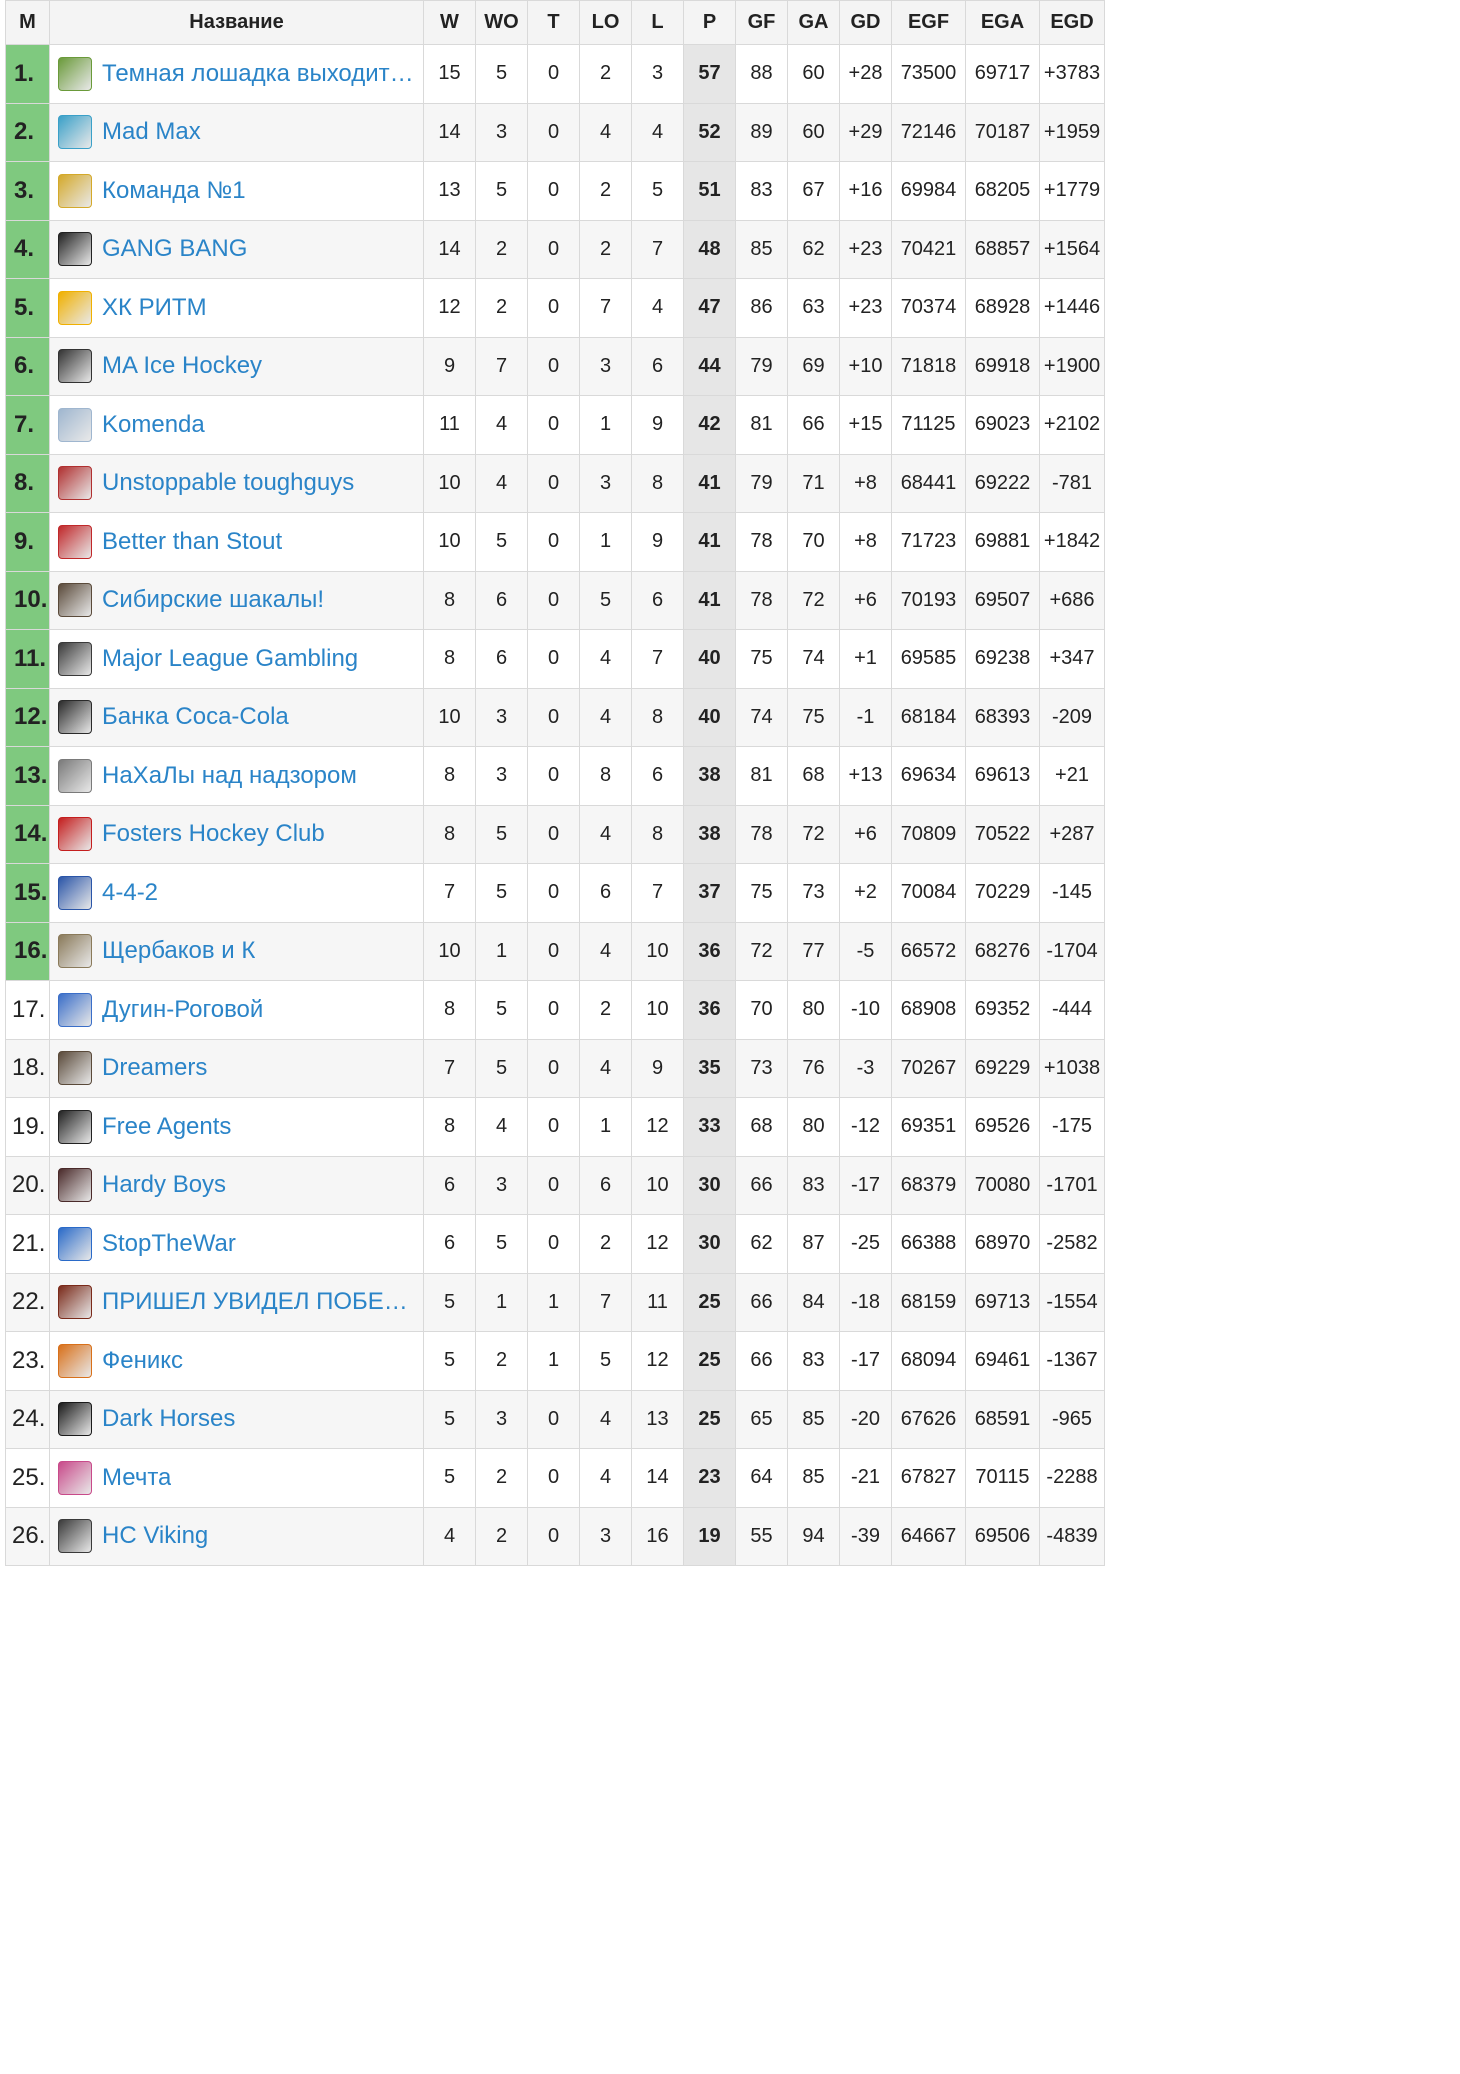  What do you see at coordinates (27, 834) in the screenshot?
I see `rank-cell: 14.` at bounding box center [27, 834].